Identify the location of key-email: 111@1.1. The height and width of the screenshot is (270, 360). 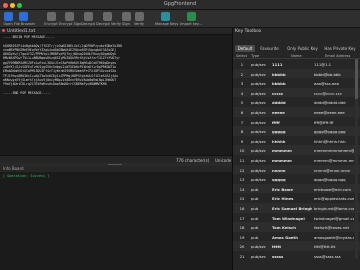
(323, 64).